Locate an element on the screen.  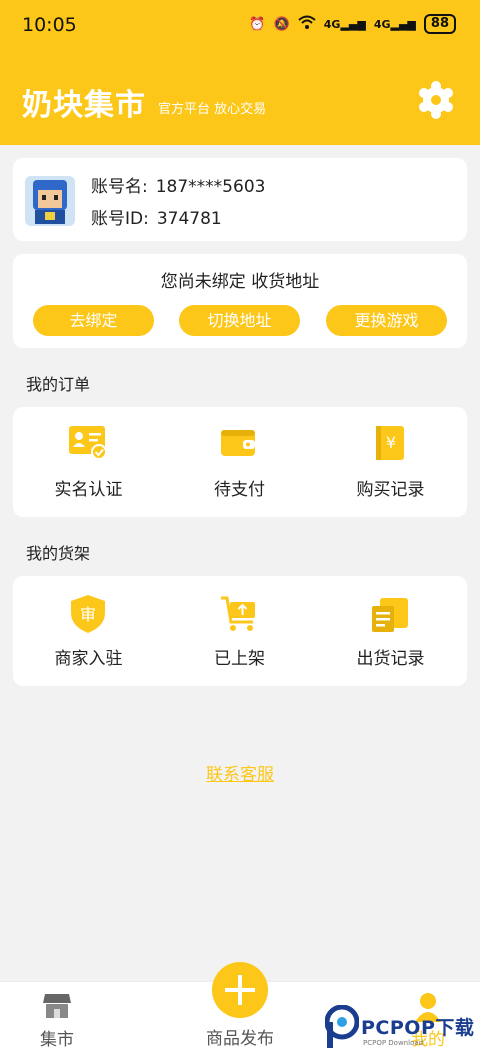
menu-item-verify: 实名认证 is located at coordinates (88, 462).